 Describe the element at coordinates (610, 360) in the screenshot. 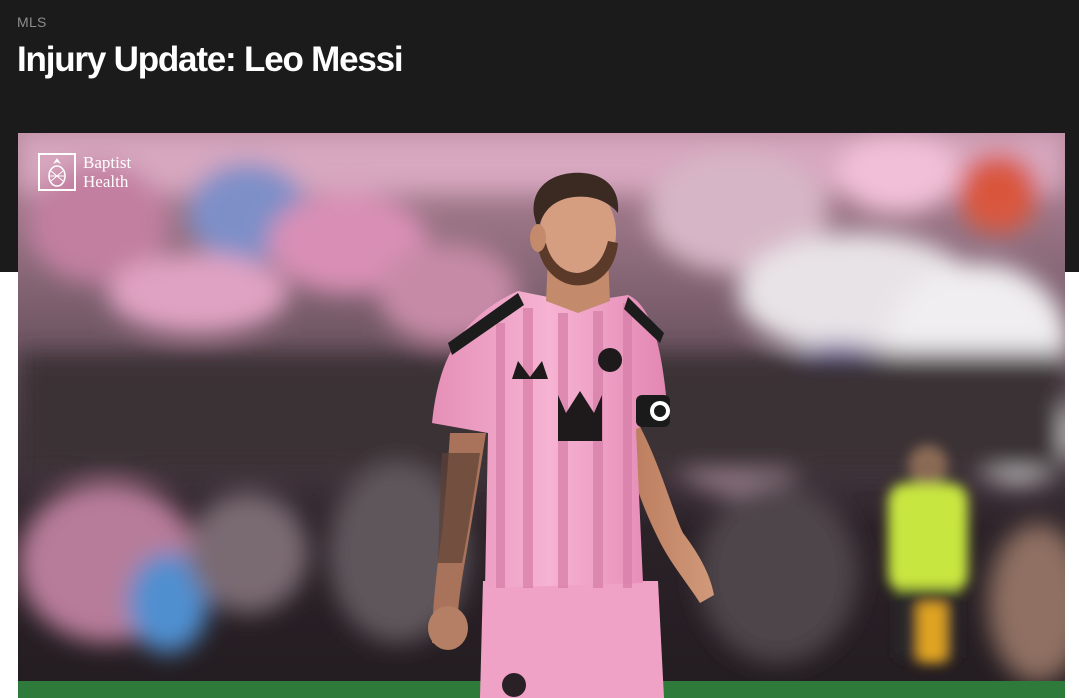

I see `club-crest-icon` at that location.